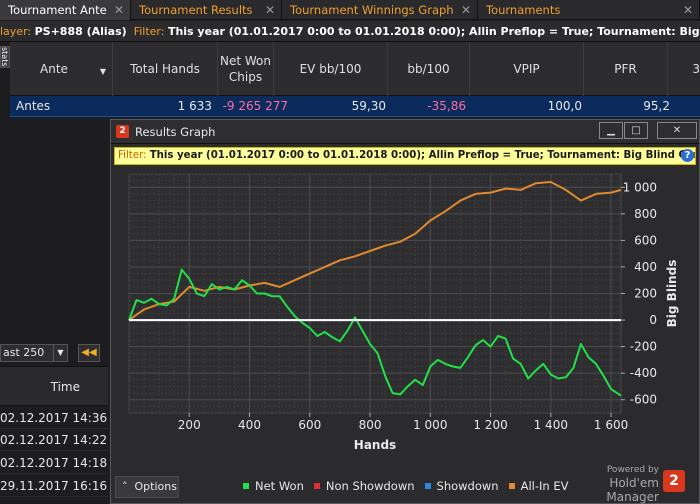  What do you see at coordinates (54, 69) in the screenshot?
I see `column-label: Ante` at bounding box center [54, 69].